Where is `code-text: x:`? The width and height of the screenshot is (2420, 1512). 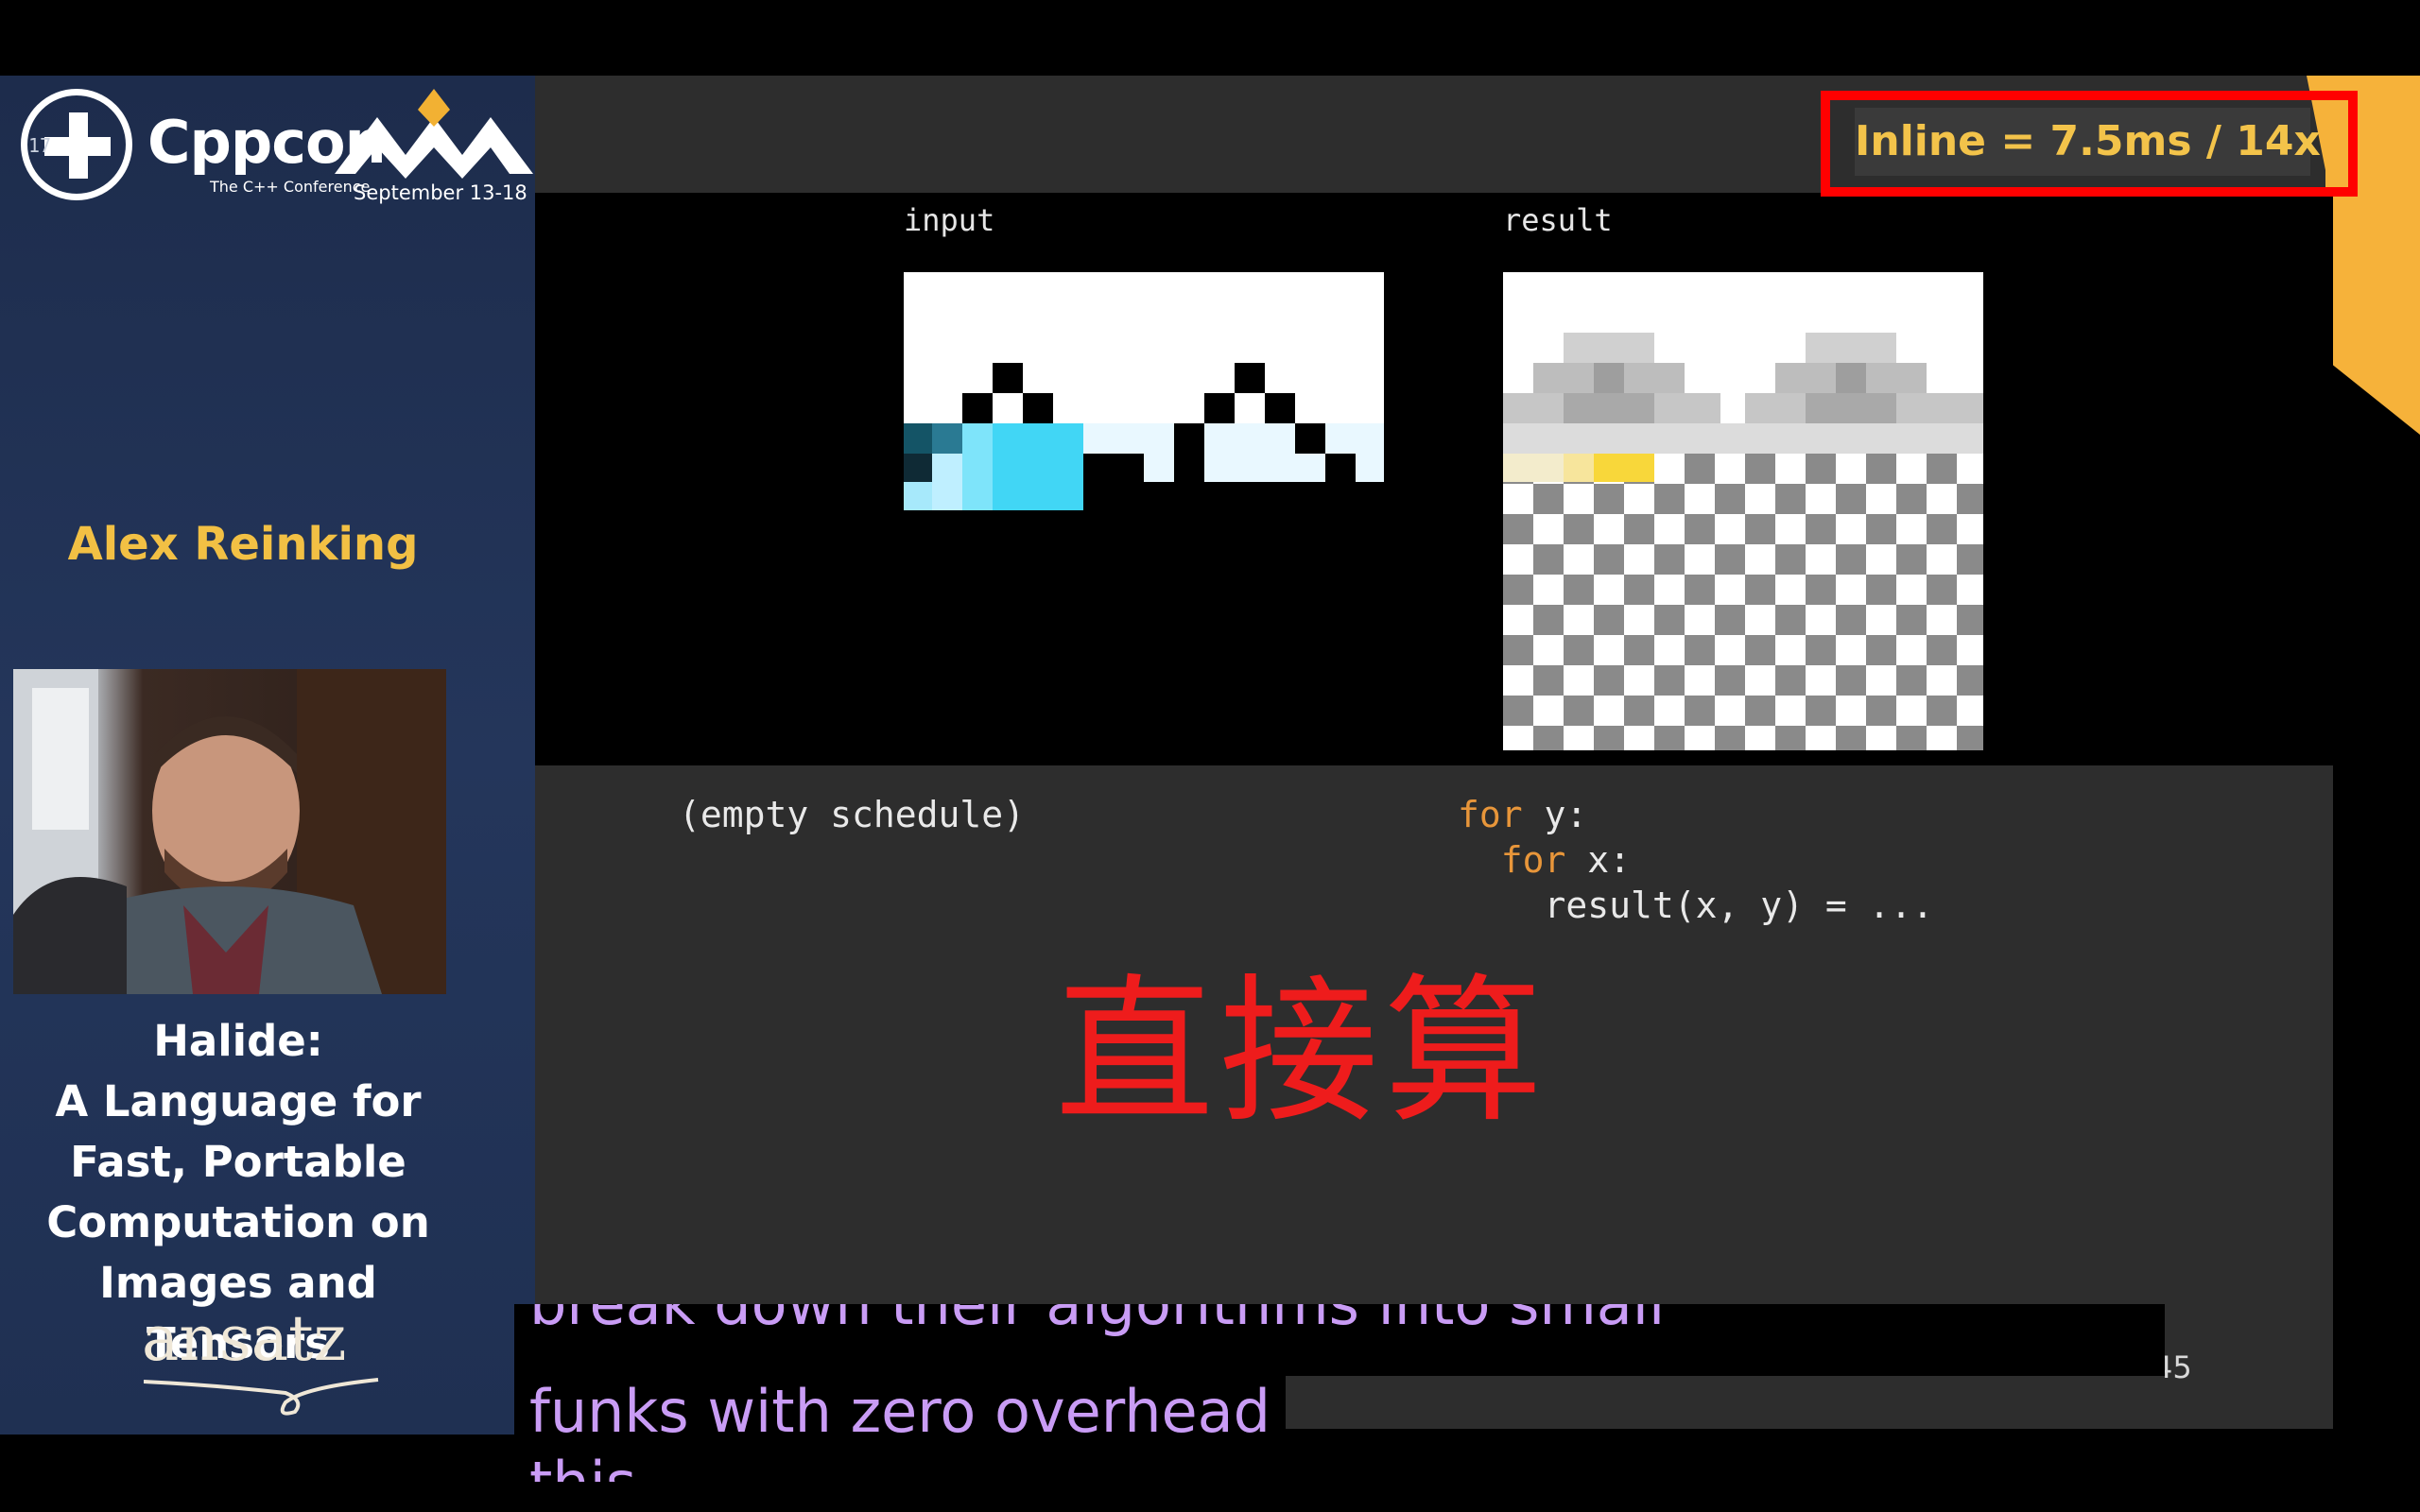
code-text: x: is located at coordinates (1598, 860).